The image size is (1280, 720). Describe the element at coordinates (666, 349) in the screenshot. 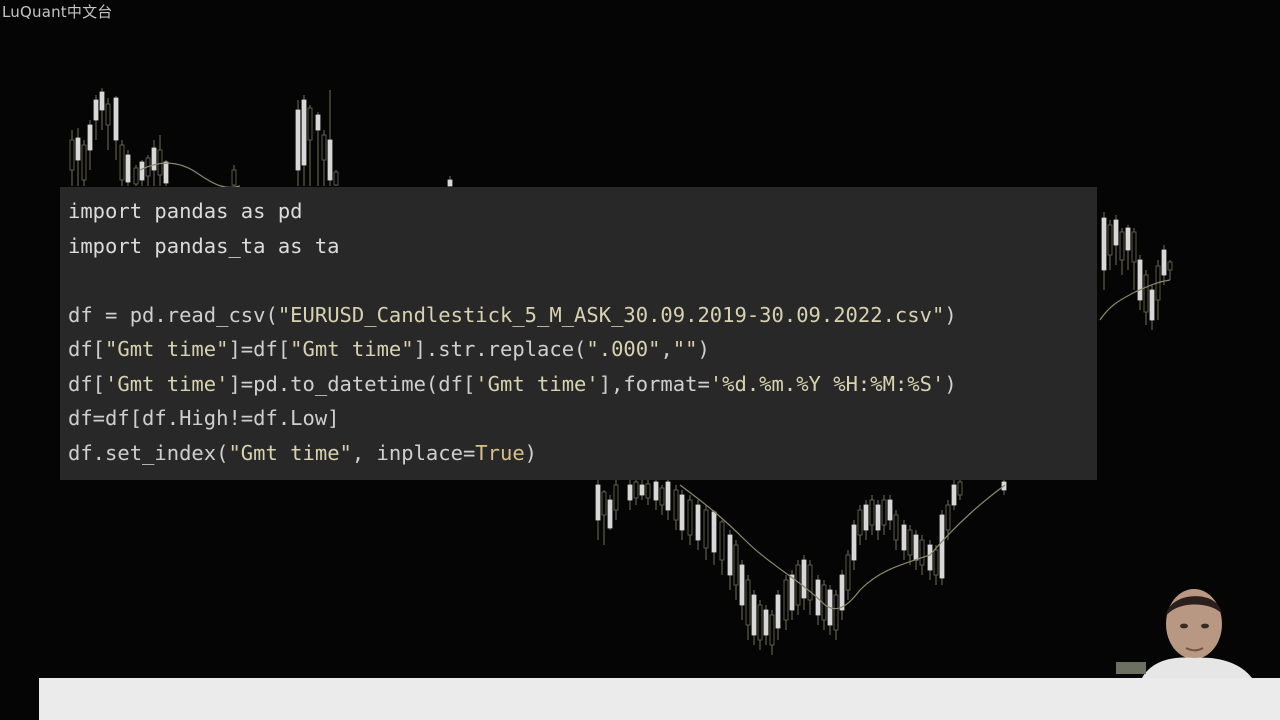

I see `code-token: ,` at that location.